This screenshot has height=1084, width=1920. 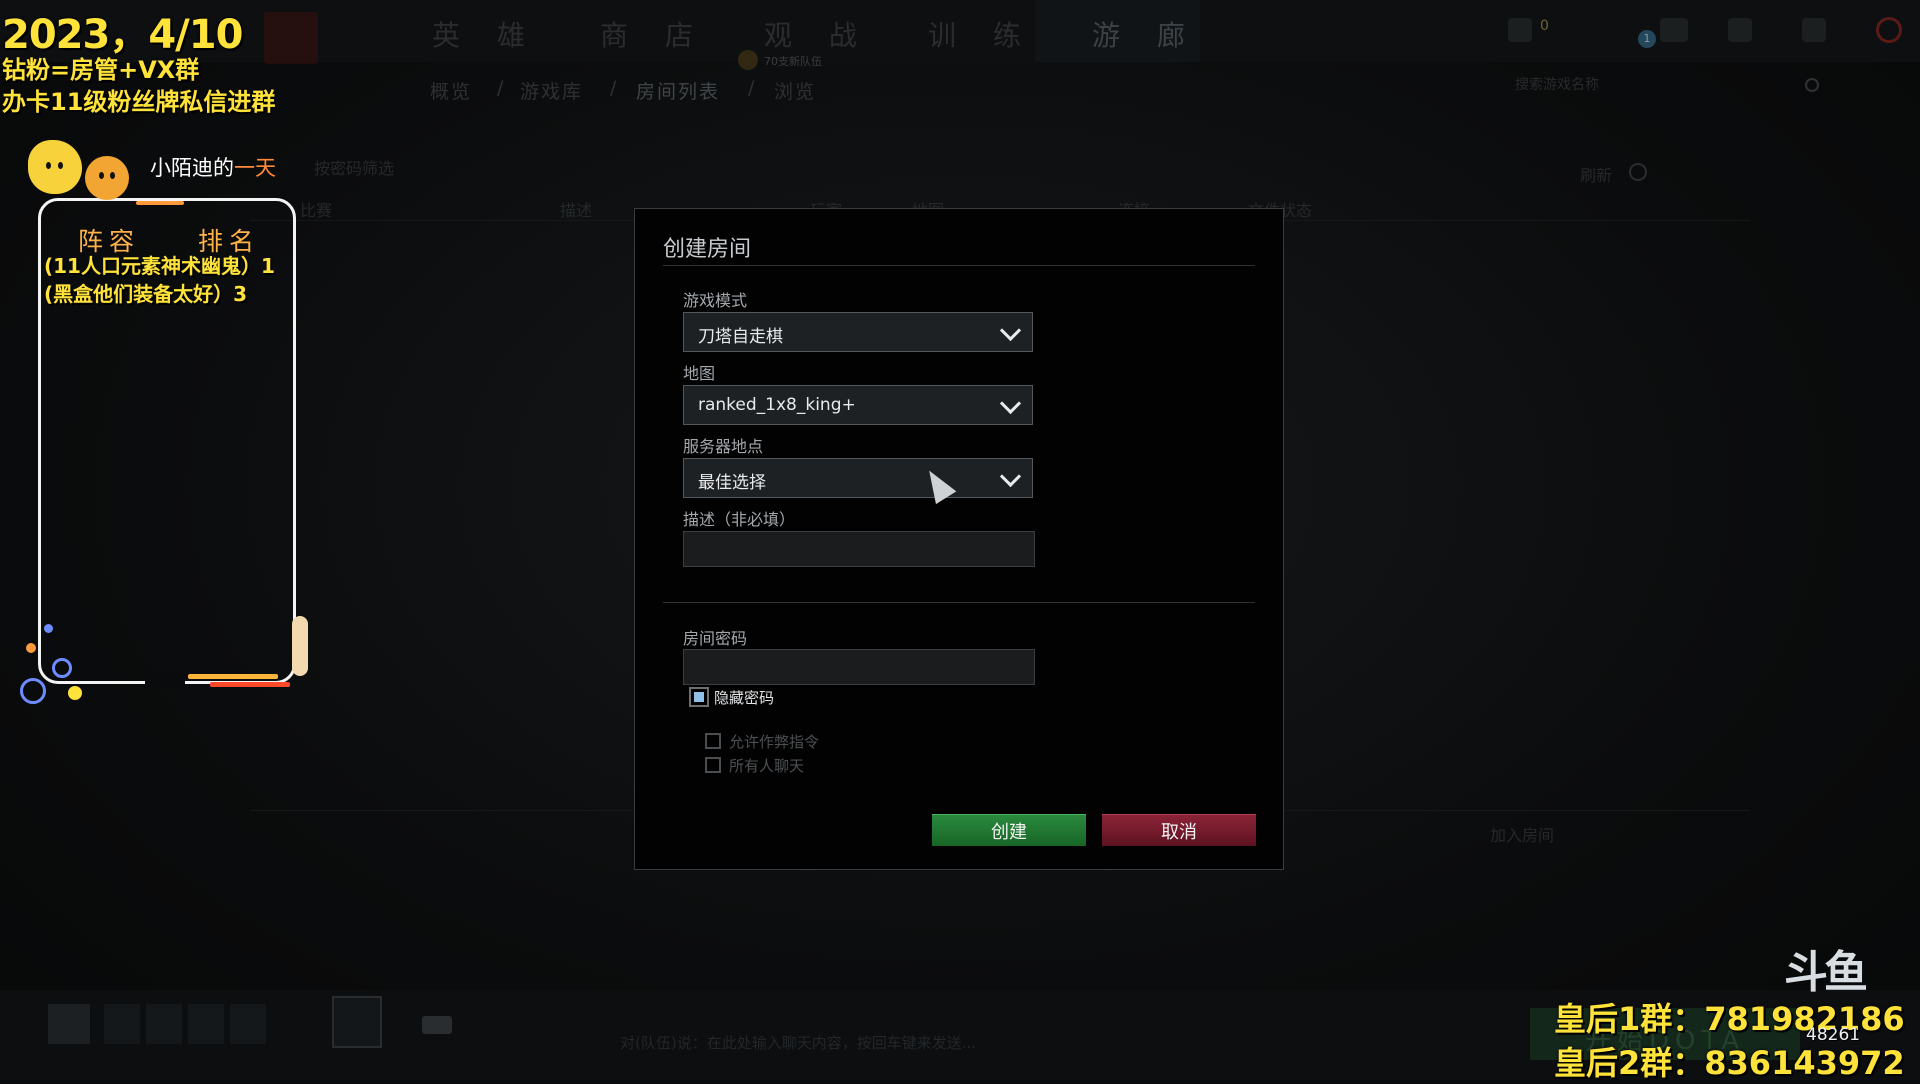 I want to click on password-input, so click(x=859, y=667).